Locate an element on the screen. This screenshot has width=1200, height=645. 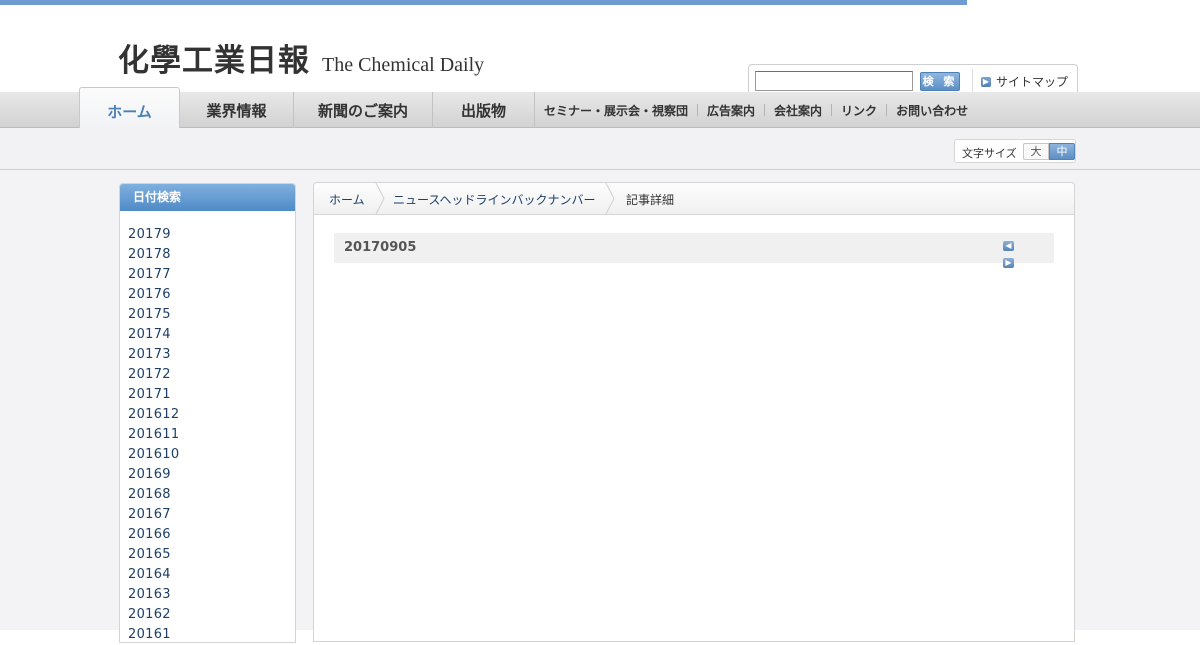
search-box: 検 索 ▶ サイトマップ is located at coordinates (913, 78).